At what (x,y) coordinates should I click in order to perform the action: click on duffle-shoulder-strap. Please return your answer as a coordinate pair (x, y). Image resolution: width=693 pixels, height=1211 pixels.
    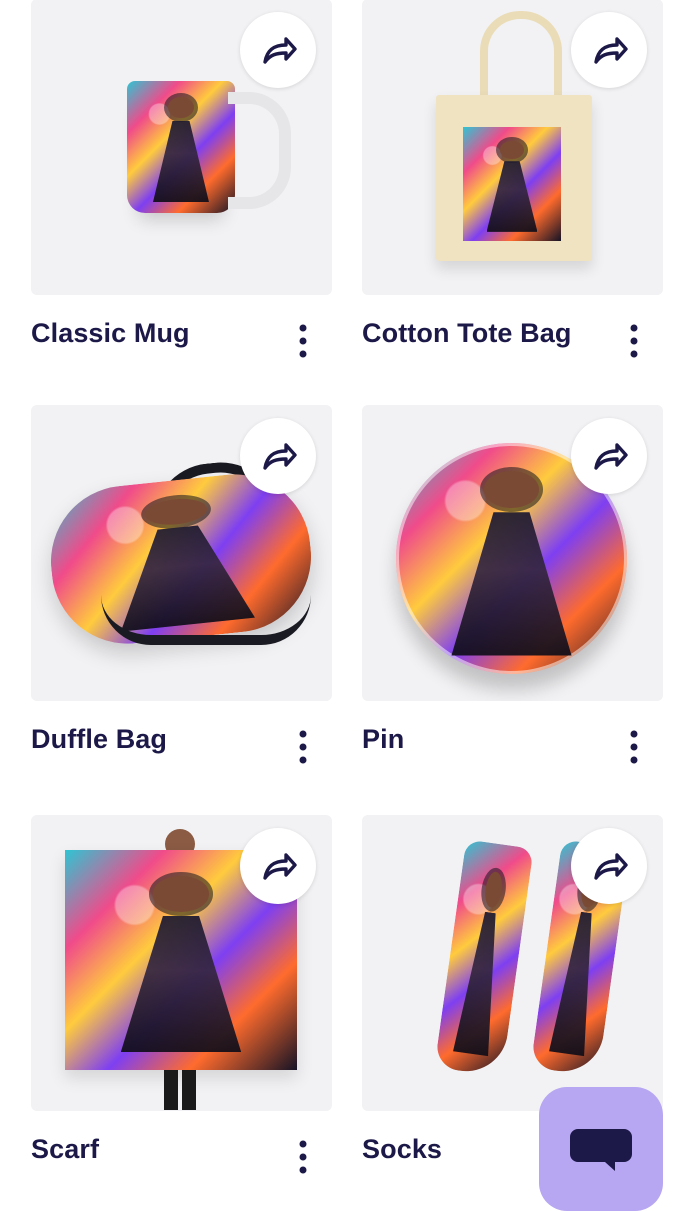
    Looking at the image, I should click on (206, 620).